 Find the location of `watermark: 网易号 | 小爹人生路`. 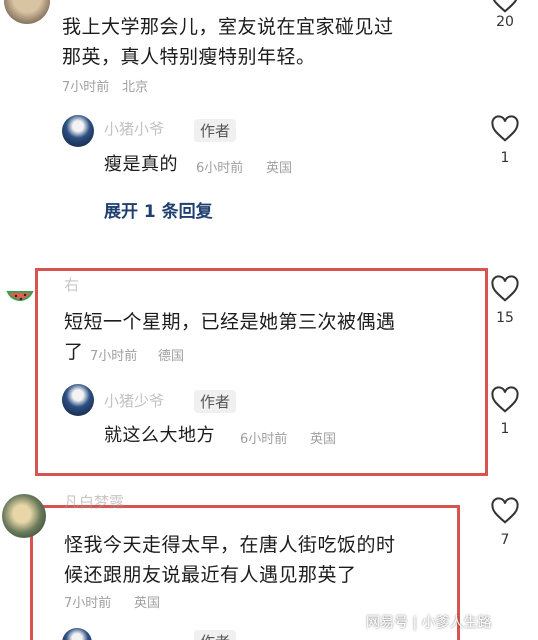

watermark: 网易号 | 小爹人生路 is located at coordinates (429, 623).